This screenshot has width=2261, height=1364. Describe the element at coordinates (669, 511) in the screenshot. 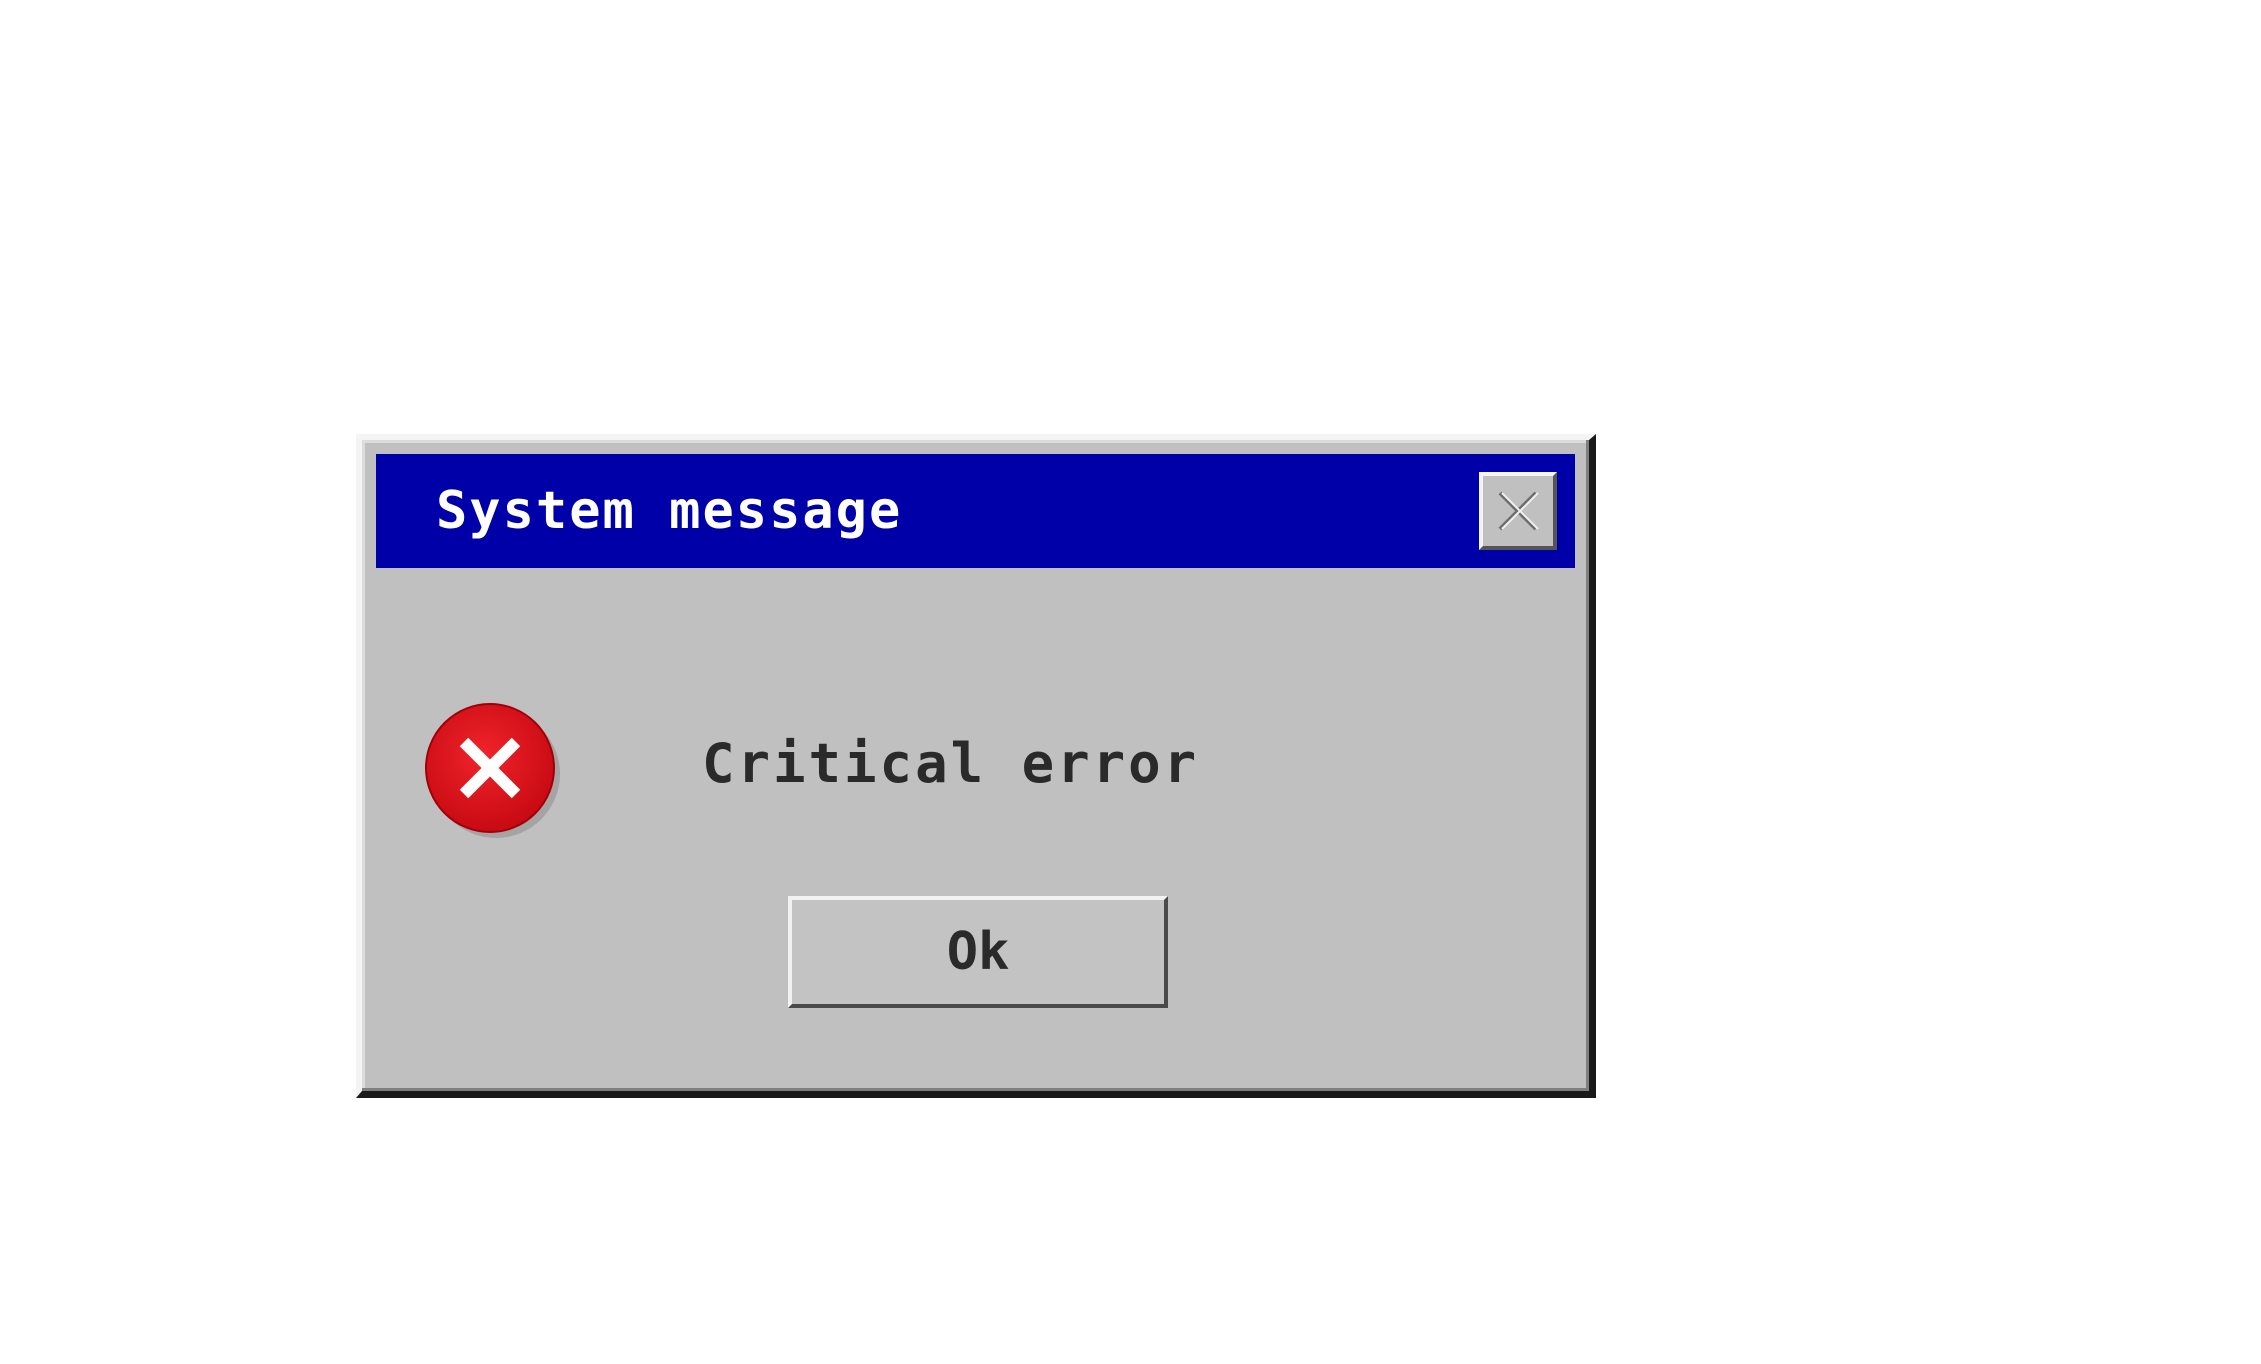

I see `dialog-title: System message` at that location.